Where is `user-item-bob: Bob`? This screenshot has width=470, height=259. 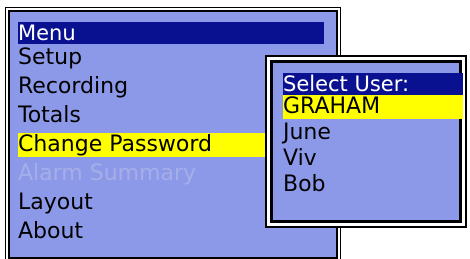 user-item-bob: Bob is located at coordinates (373, 185).